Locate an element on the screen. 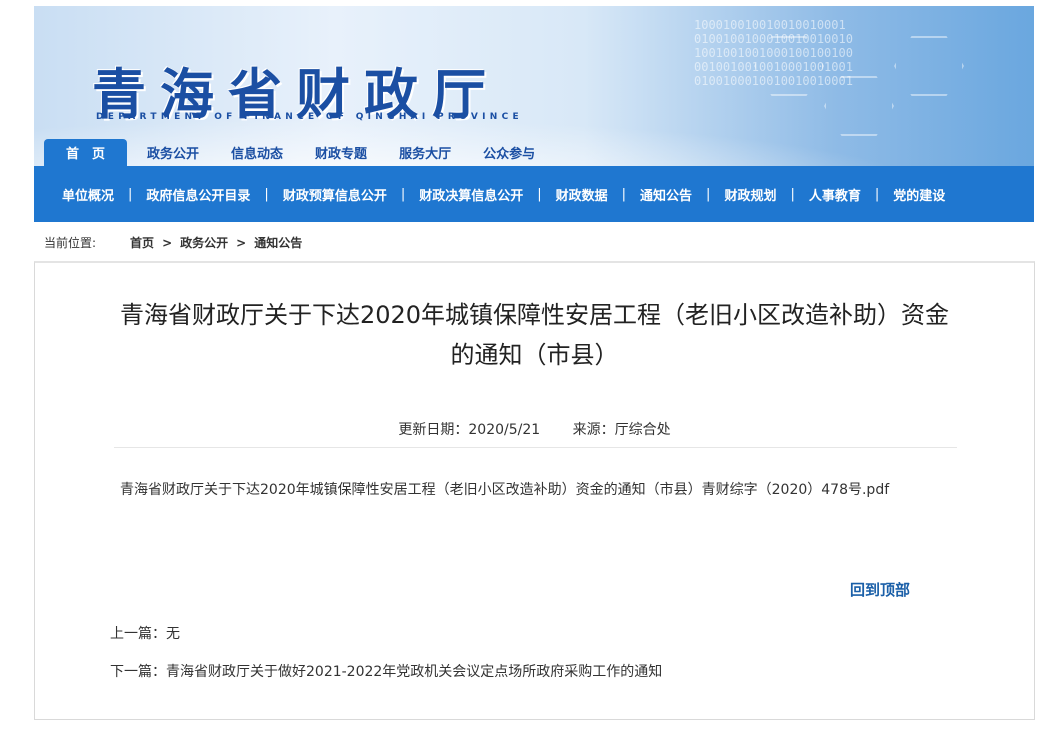  breadcrumb: 当前位置: 首页 > 政务公开 > 通知公告 is located at coordinates (173, 242).